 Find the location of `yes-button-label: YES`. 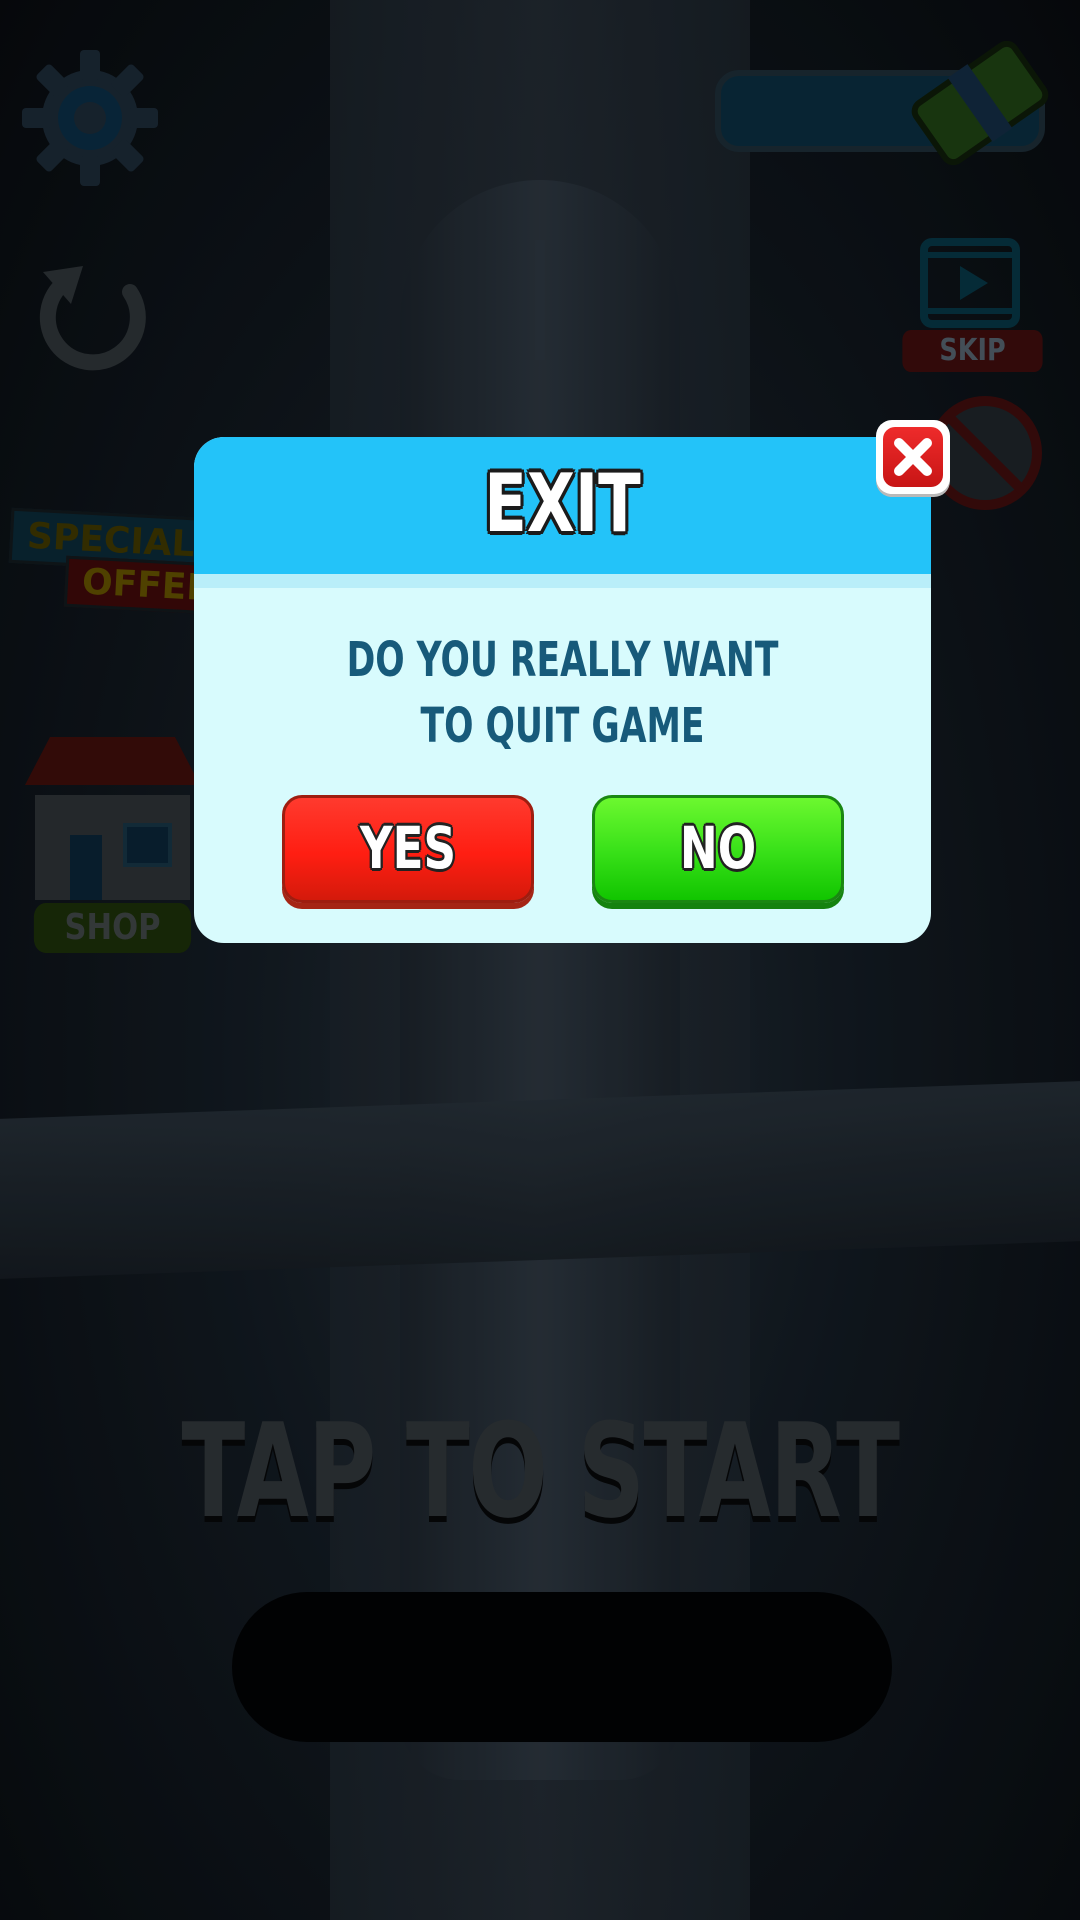

yes-button-label: YES is located at coordinates (408, 848).